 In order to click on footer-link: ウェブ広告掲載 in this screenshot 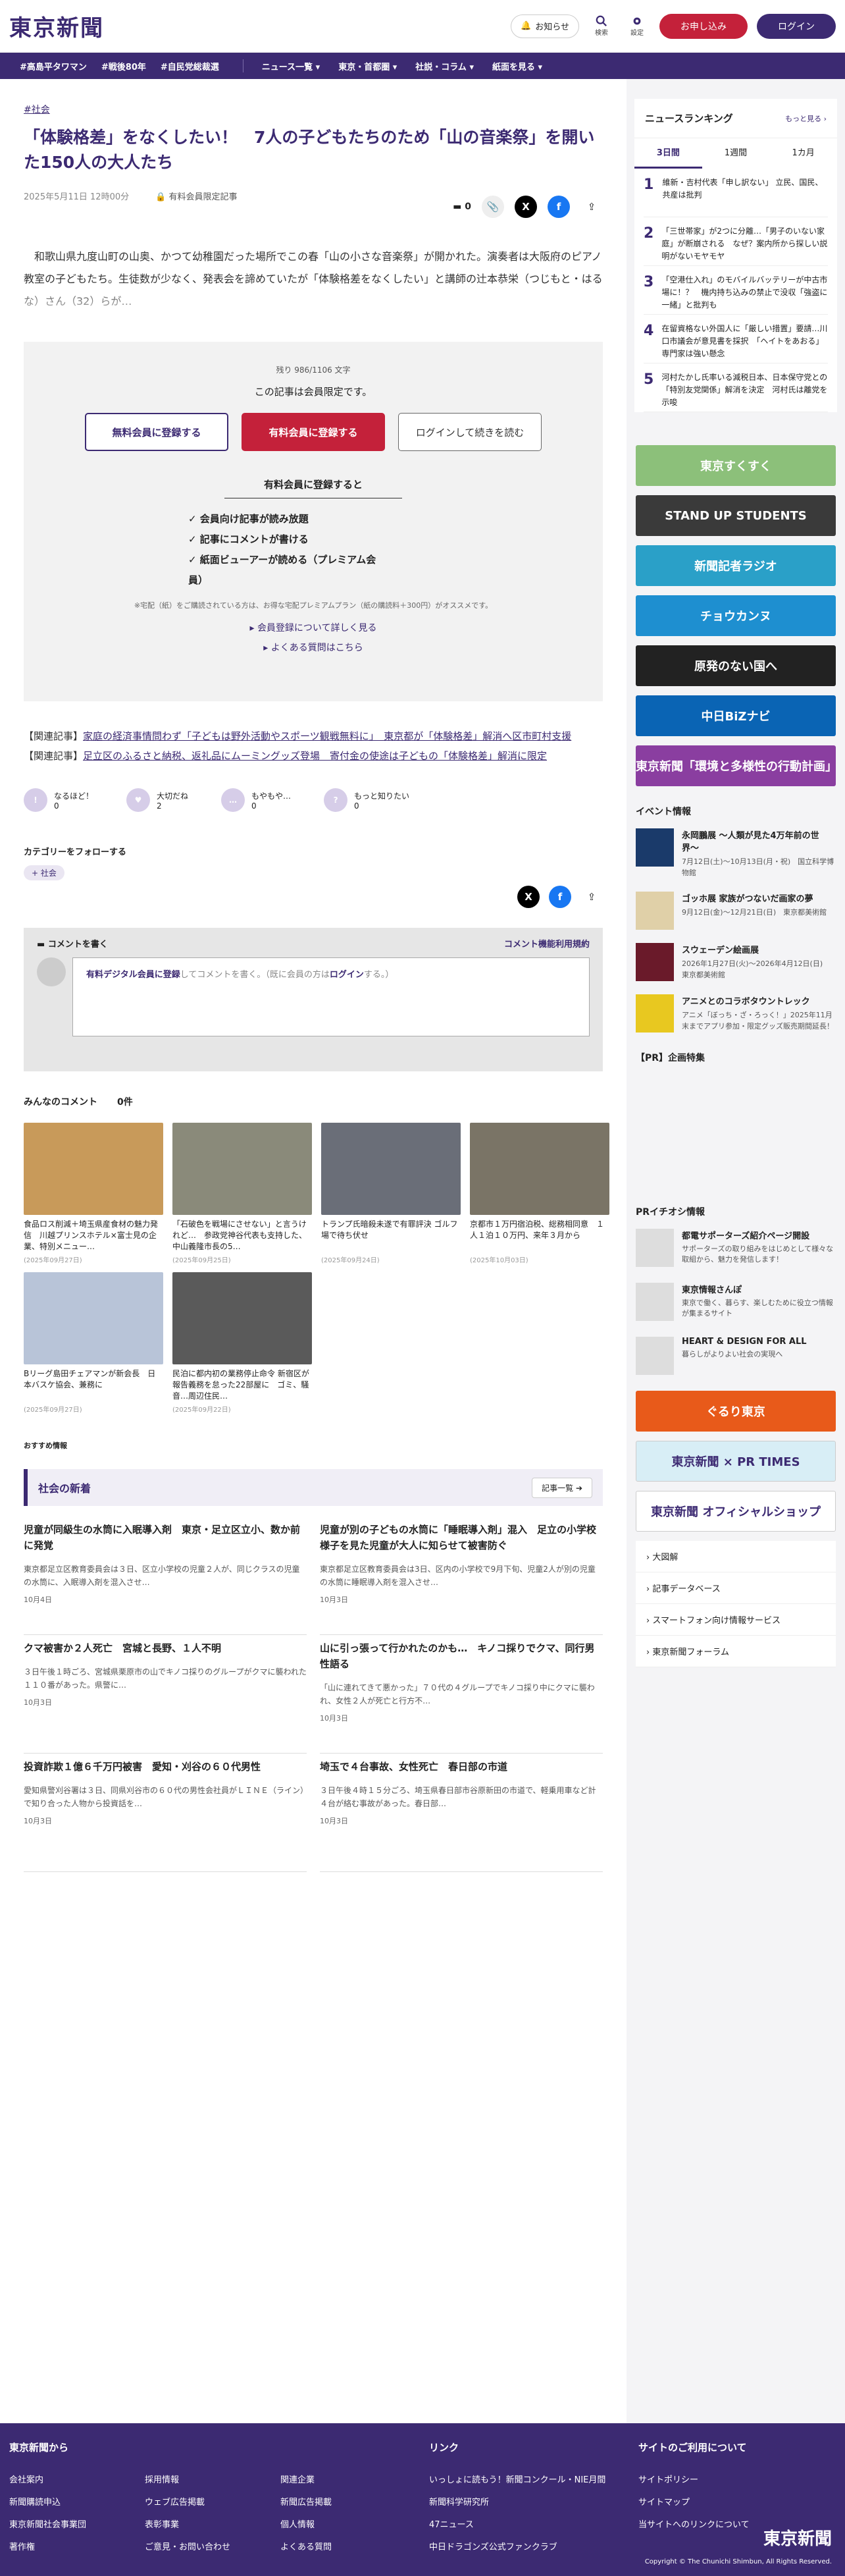, I will do `click(188, 2503)`.